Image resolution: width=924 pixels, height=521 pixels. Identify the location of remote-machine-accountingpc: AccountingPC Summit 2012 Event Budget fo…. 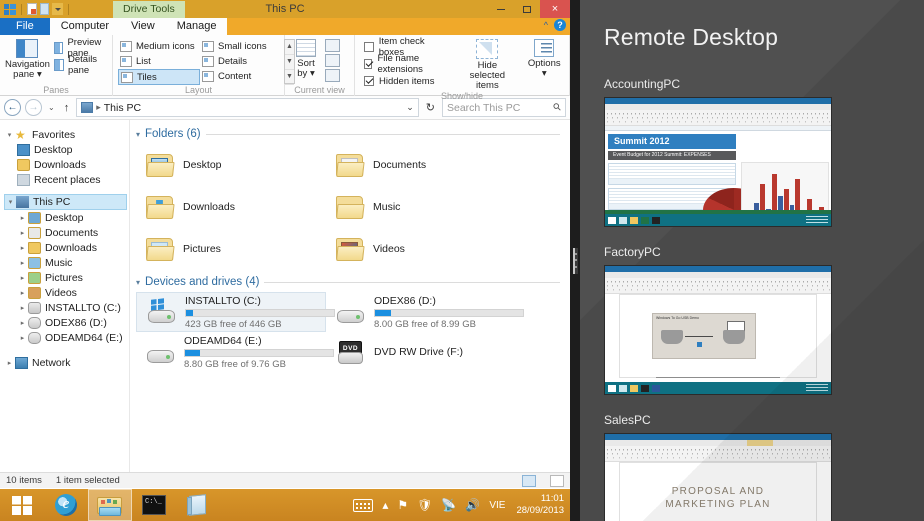
(752, 152).